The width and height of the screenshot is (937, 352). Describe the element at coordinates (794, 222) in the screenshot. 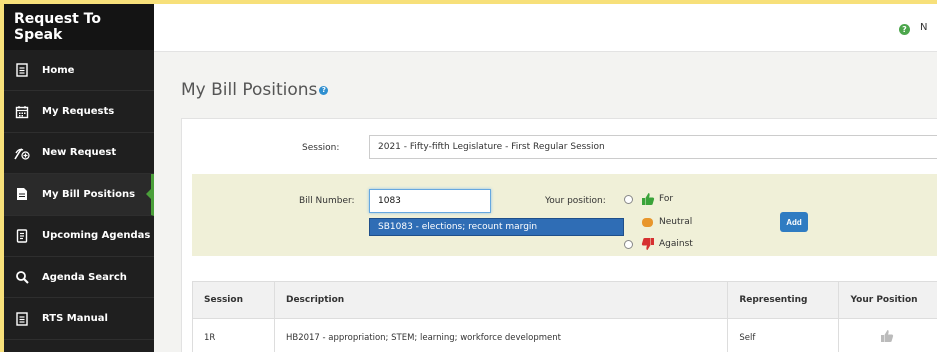

I see `add-button: Add` at that location.